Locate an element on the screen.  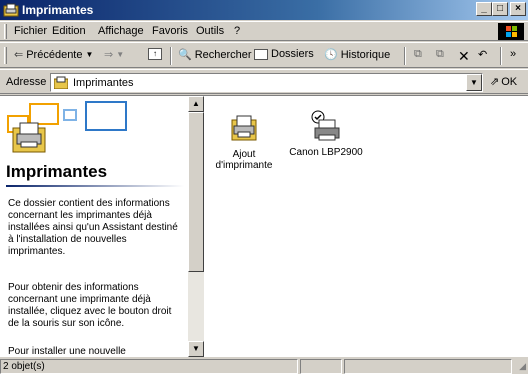
copy-to-icon: ⧉ is located at coordinates (440, 54).